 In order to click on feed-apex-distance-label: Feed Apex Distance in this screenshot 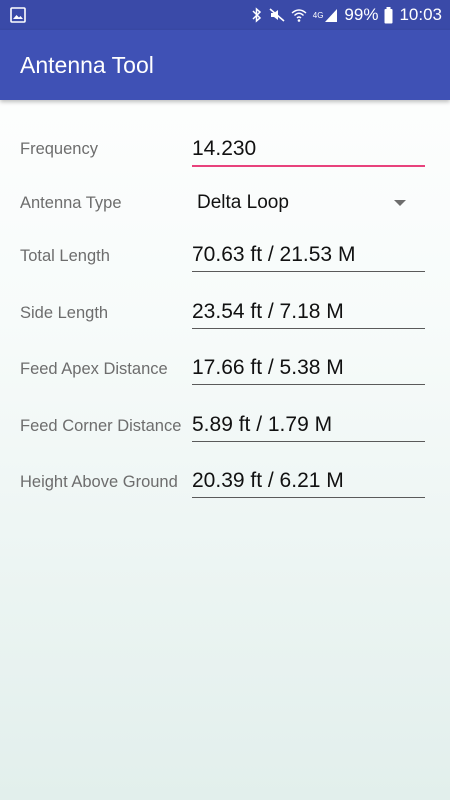, I will do `click(94, 369)`.